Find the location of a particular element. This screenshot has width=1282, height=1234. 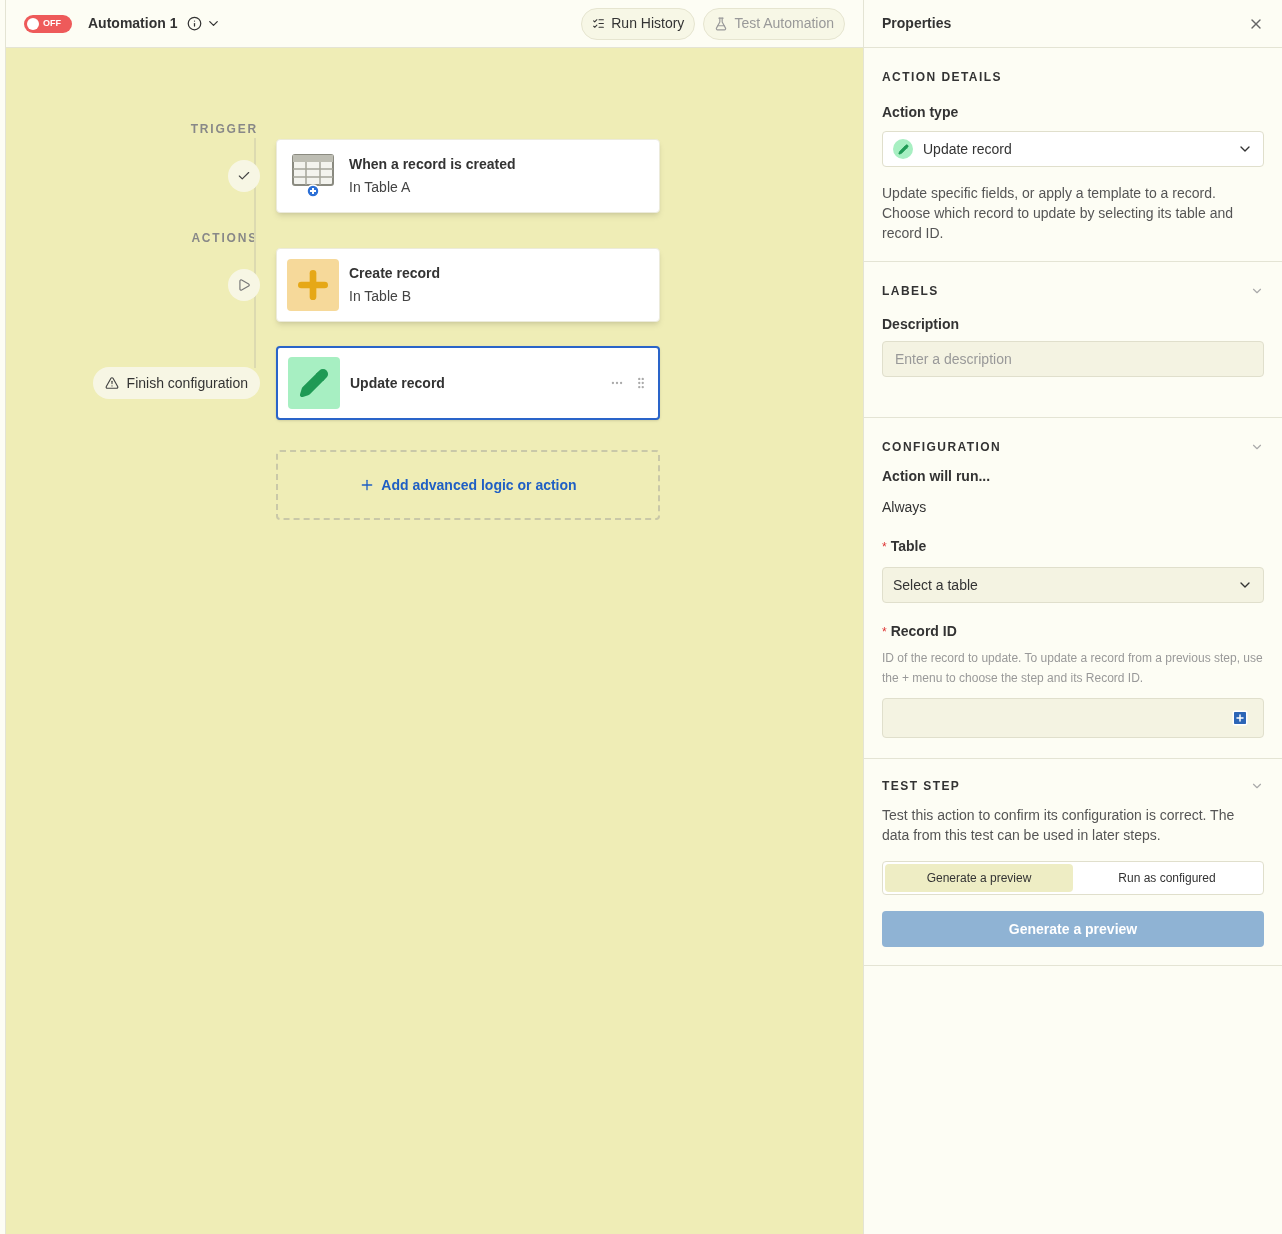

automation-title: Automation 1 is located at coordinates (133, 23).